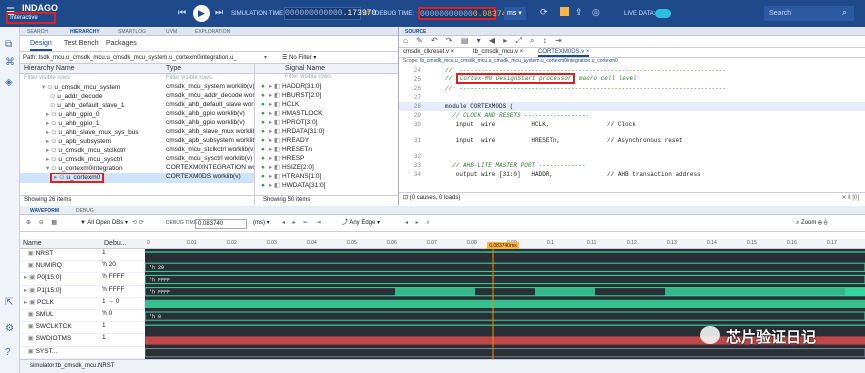  I want to click on hierarchy-header: Hierarchy Name Type, so click(137, 69).